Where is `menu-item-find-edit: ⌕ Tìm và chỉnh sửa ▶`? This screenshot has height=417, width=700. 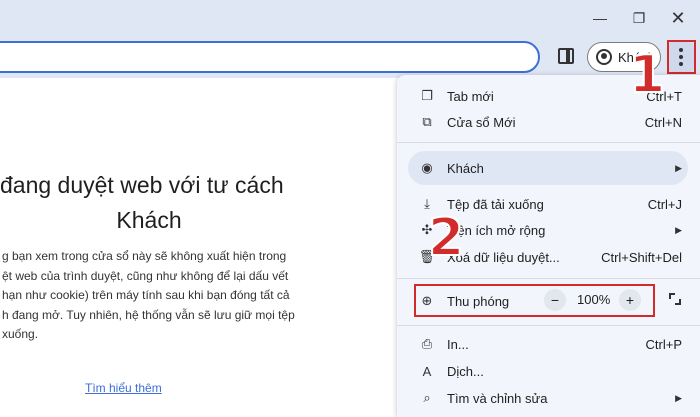
menu-item-find-edit: ⌕ Tìm và chỉnh sửa ▶ is located at coordinates (548, 398).